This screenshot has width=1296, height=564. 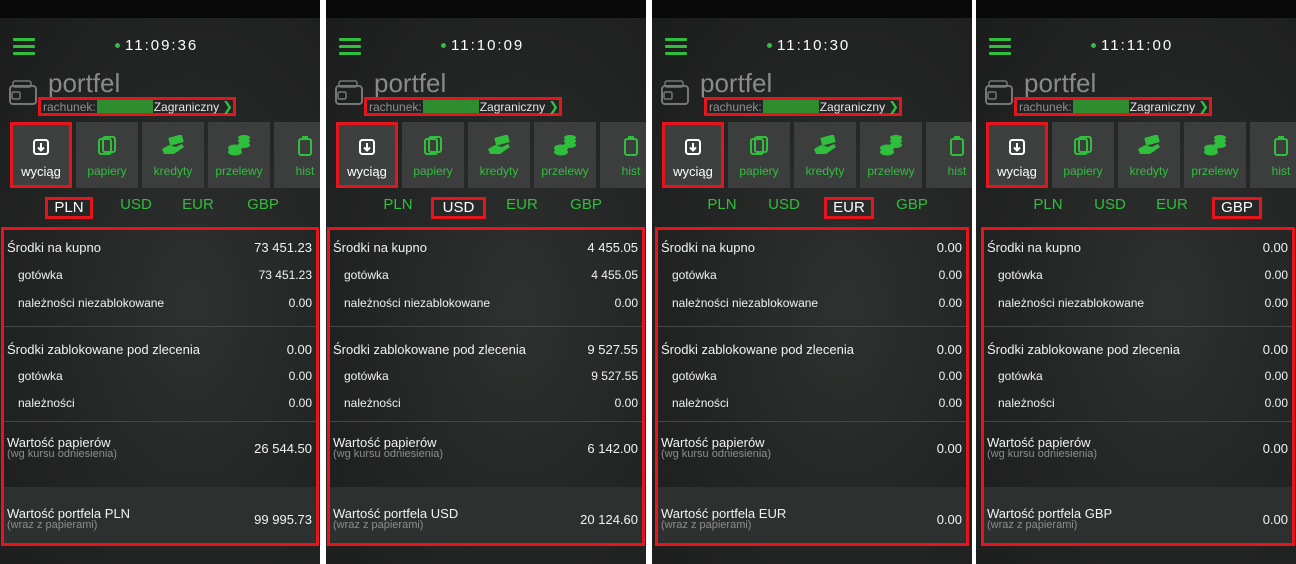 I want to click on row-unblocked: należności niezablokowane 0.00, so click(x=811, y=303).